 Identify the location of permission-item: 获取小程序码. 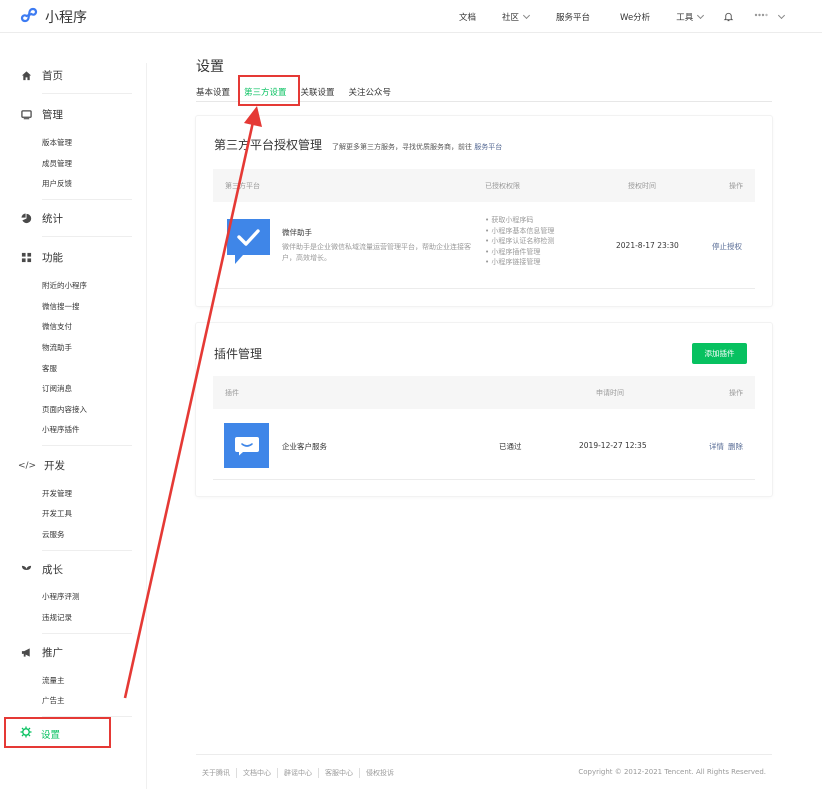
(519, 220).